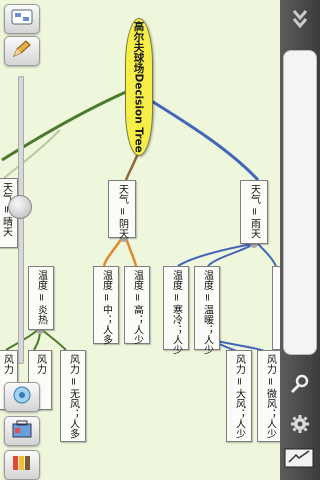 The image size is (320, 480). I want to click on gear-icon, so click(300, 426).